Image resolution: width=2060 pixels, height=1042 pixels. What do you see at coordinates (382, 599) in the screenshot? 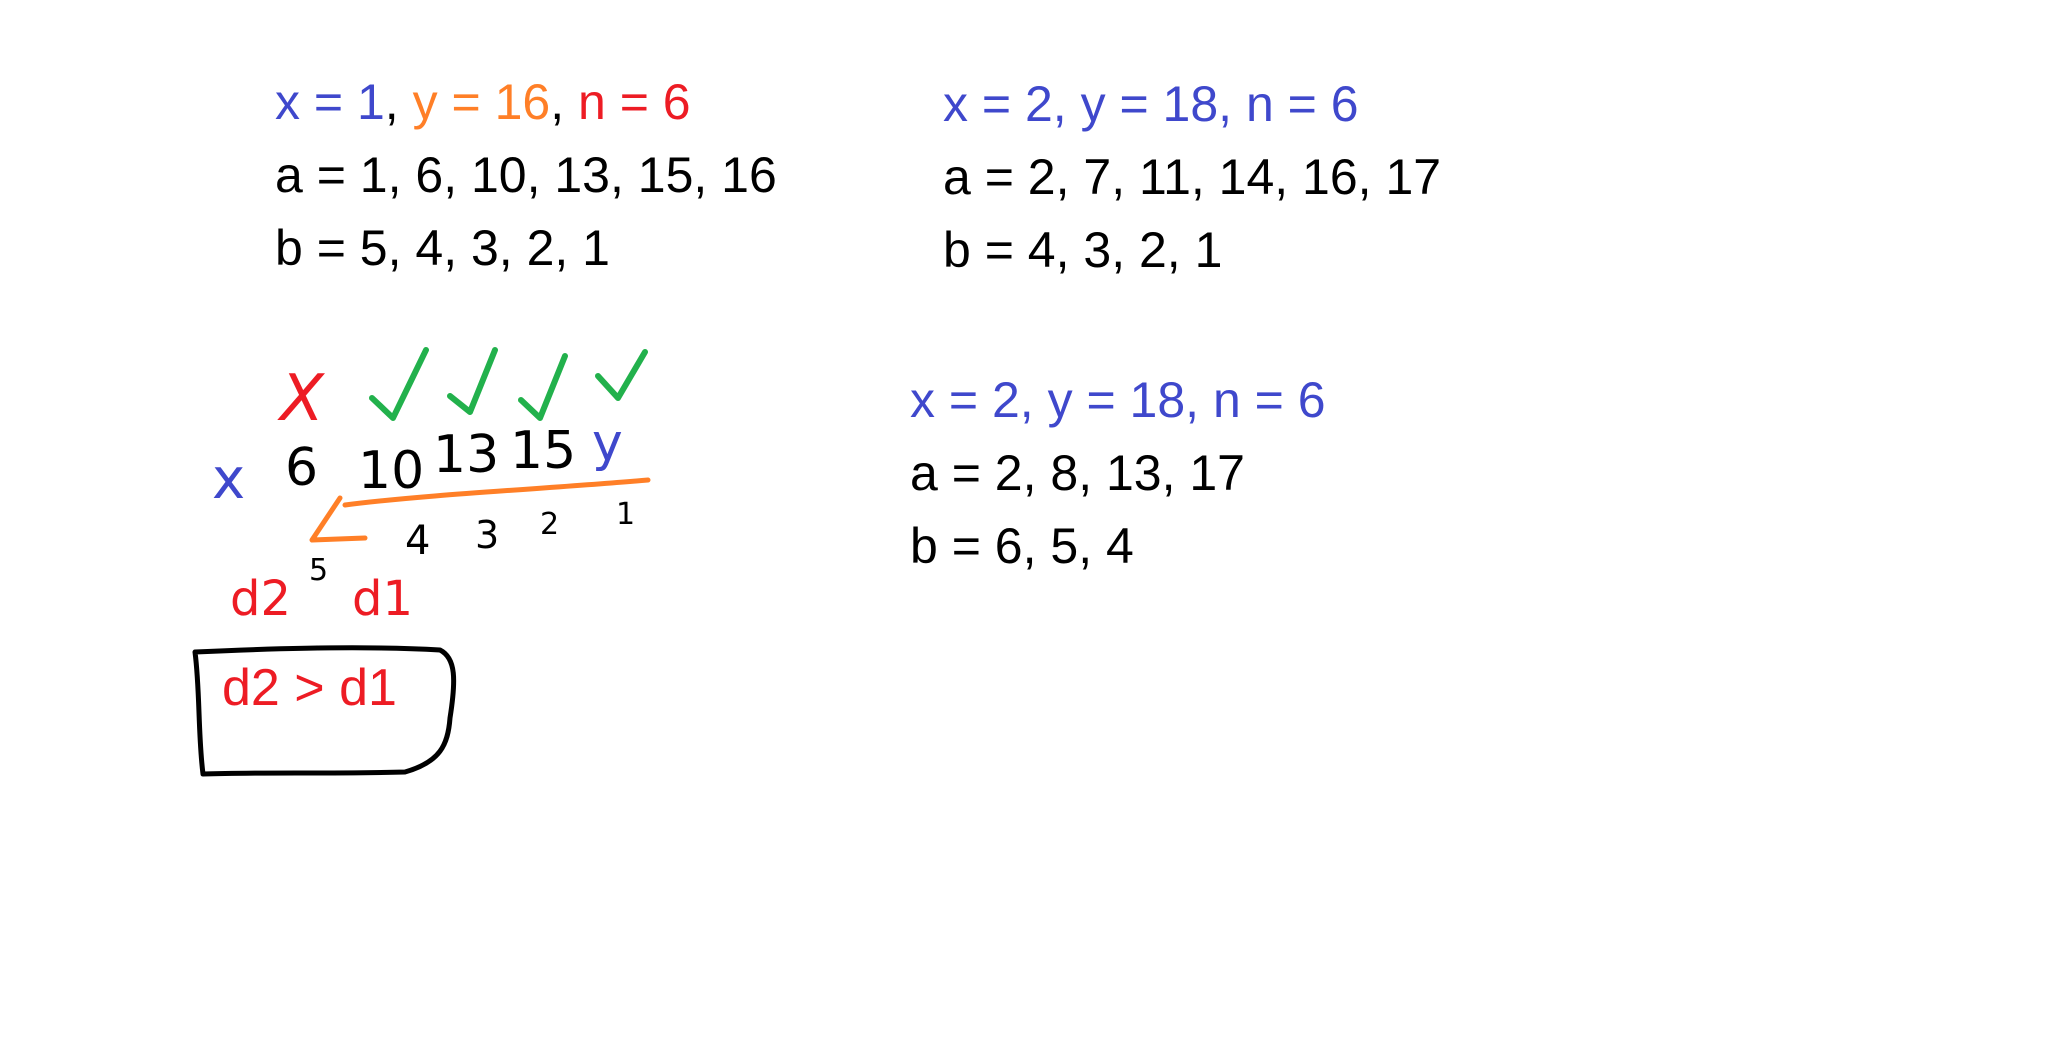
I see `label-d1: d1` at bounding box center [382, 599].